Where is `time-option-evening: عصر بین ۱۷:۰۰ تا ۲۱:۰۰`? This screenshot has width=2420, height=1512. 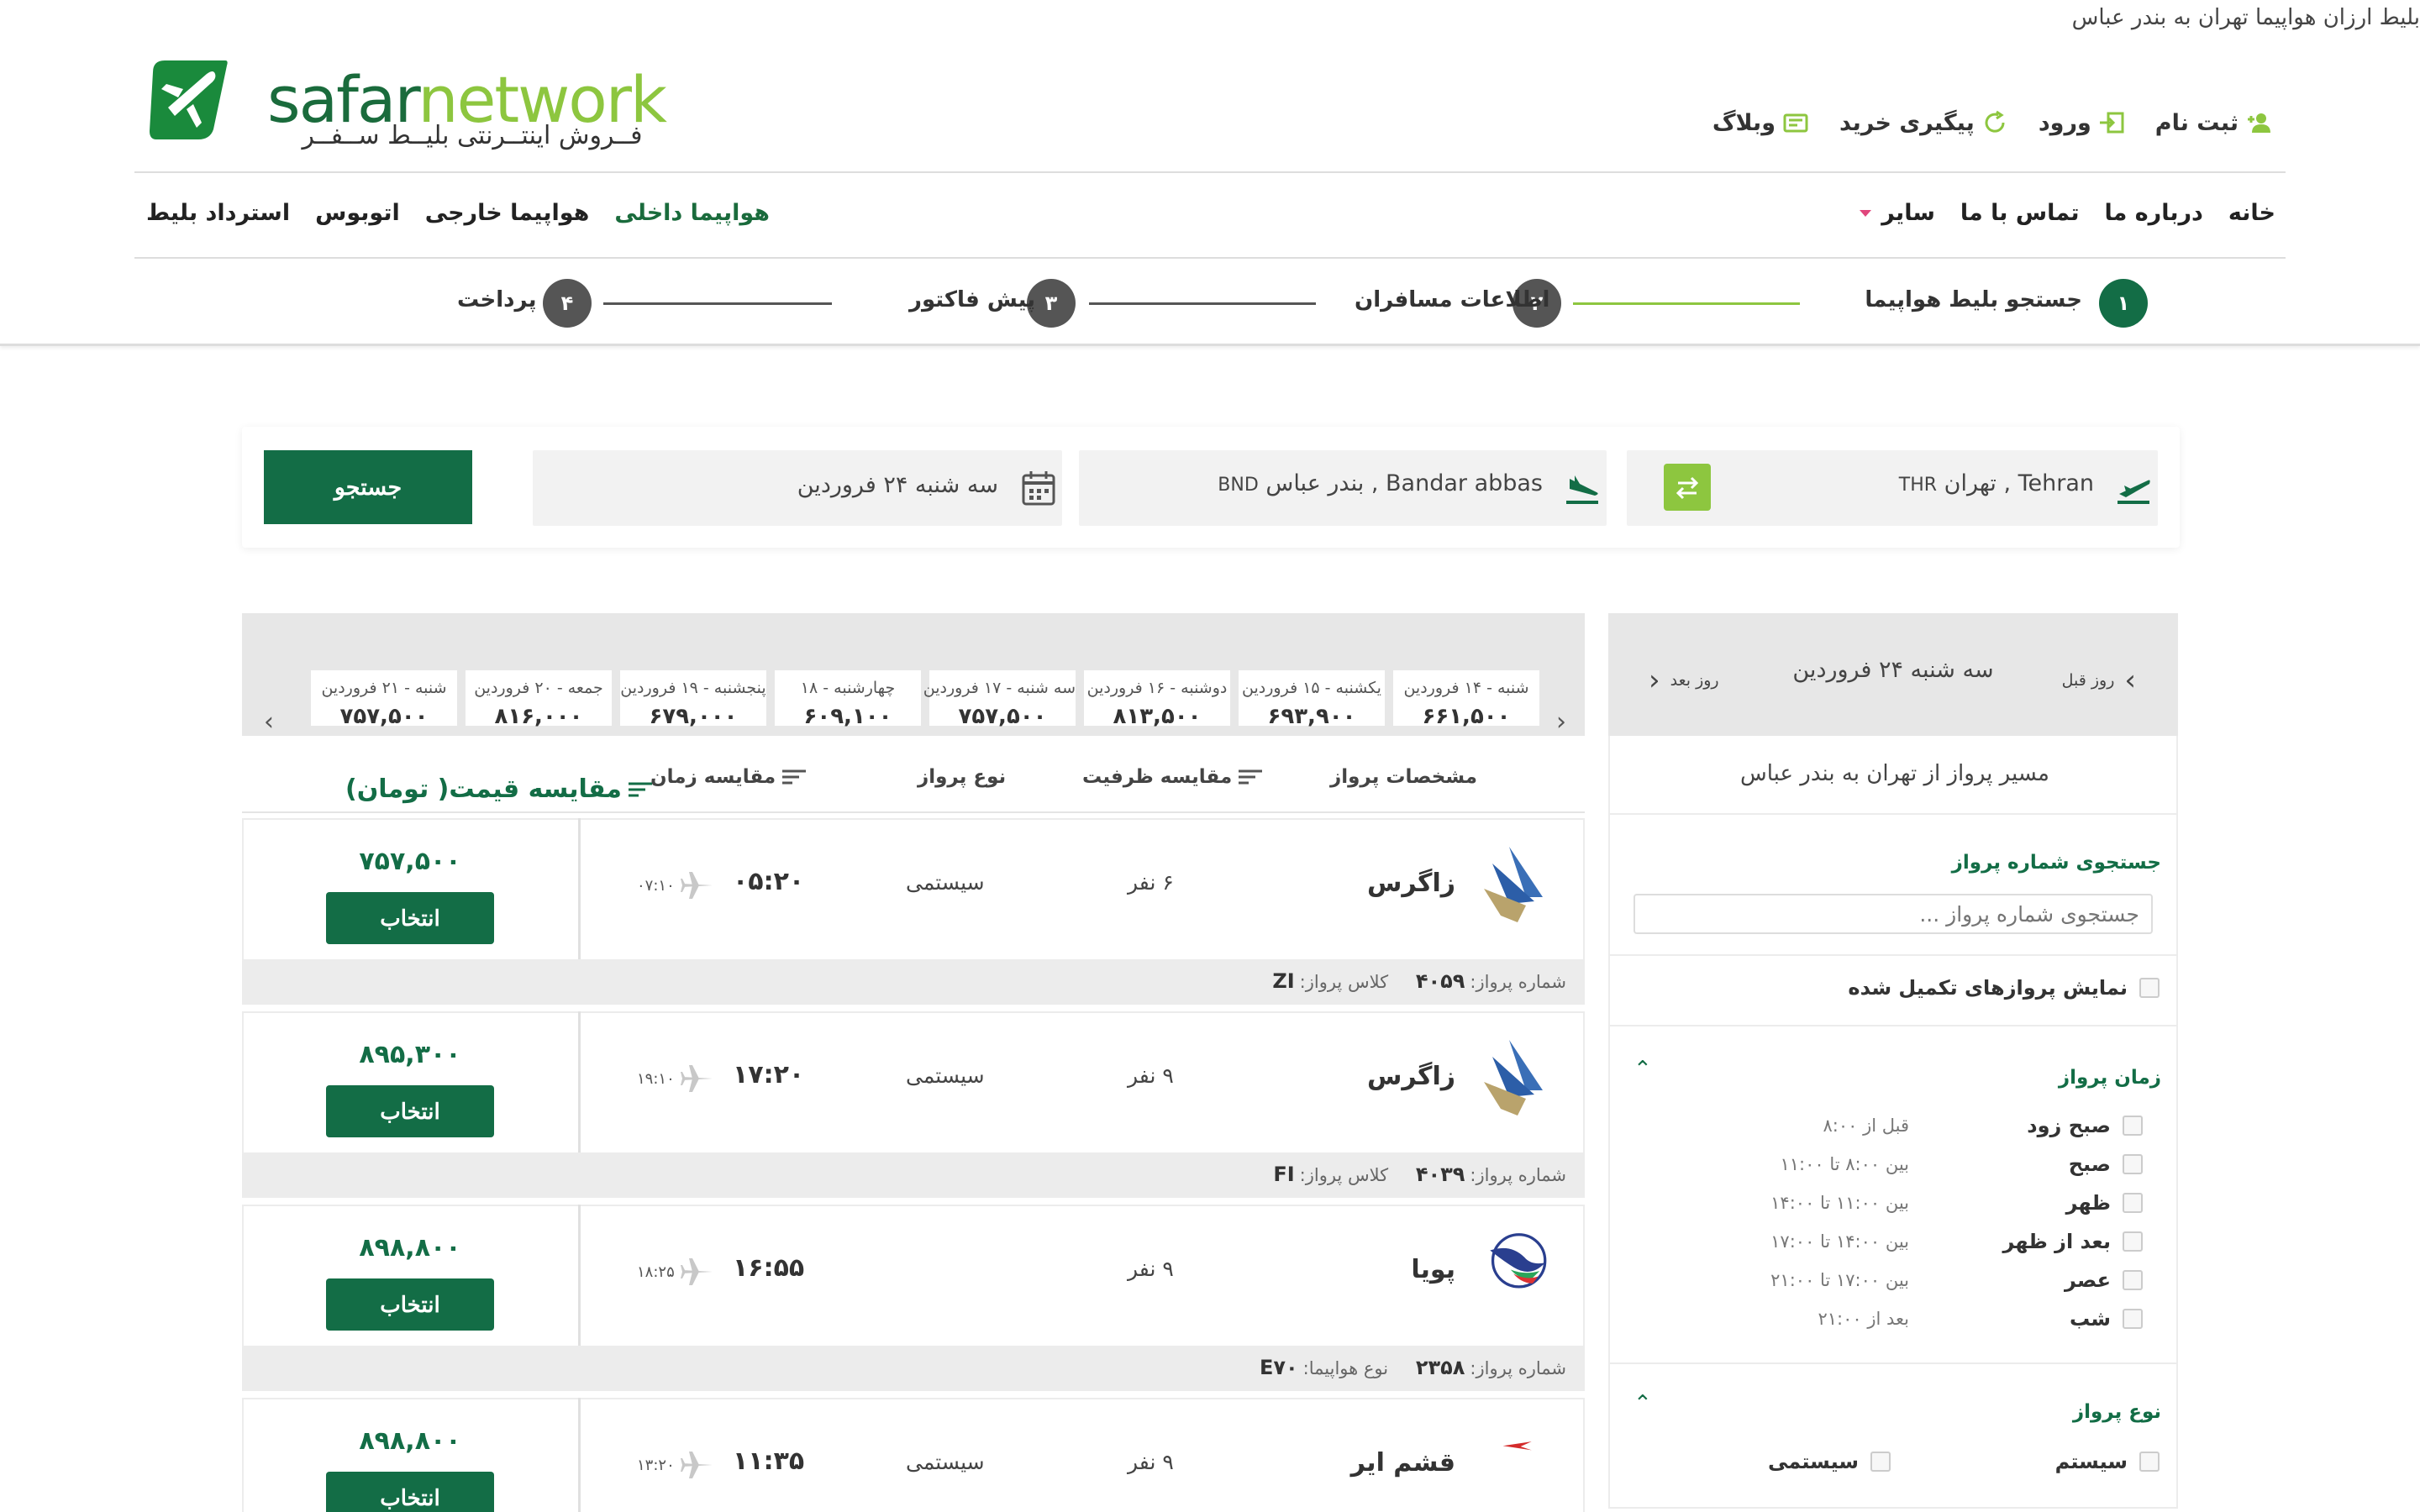
time-option-evening: عصر بین ۱۷:۰۰ تا ۲۱:۰۰ is located at coordinates (1878, 1280).